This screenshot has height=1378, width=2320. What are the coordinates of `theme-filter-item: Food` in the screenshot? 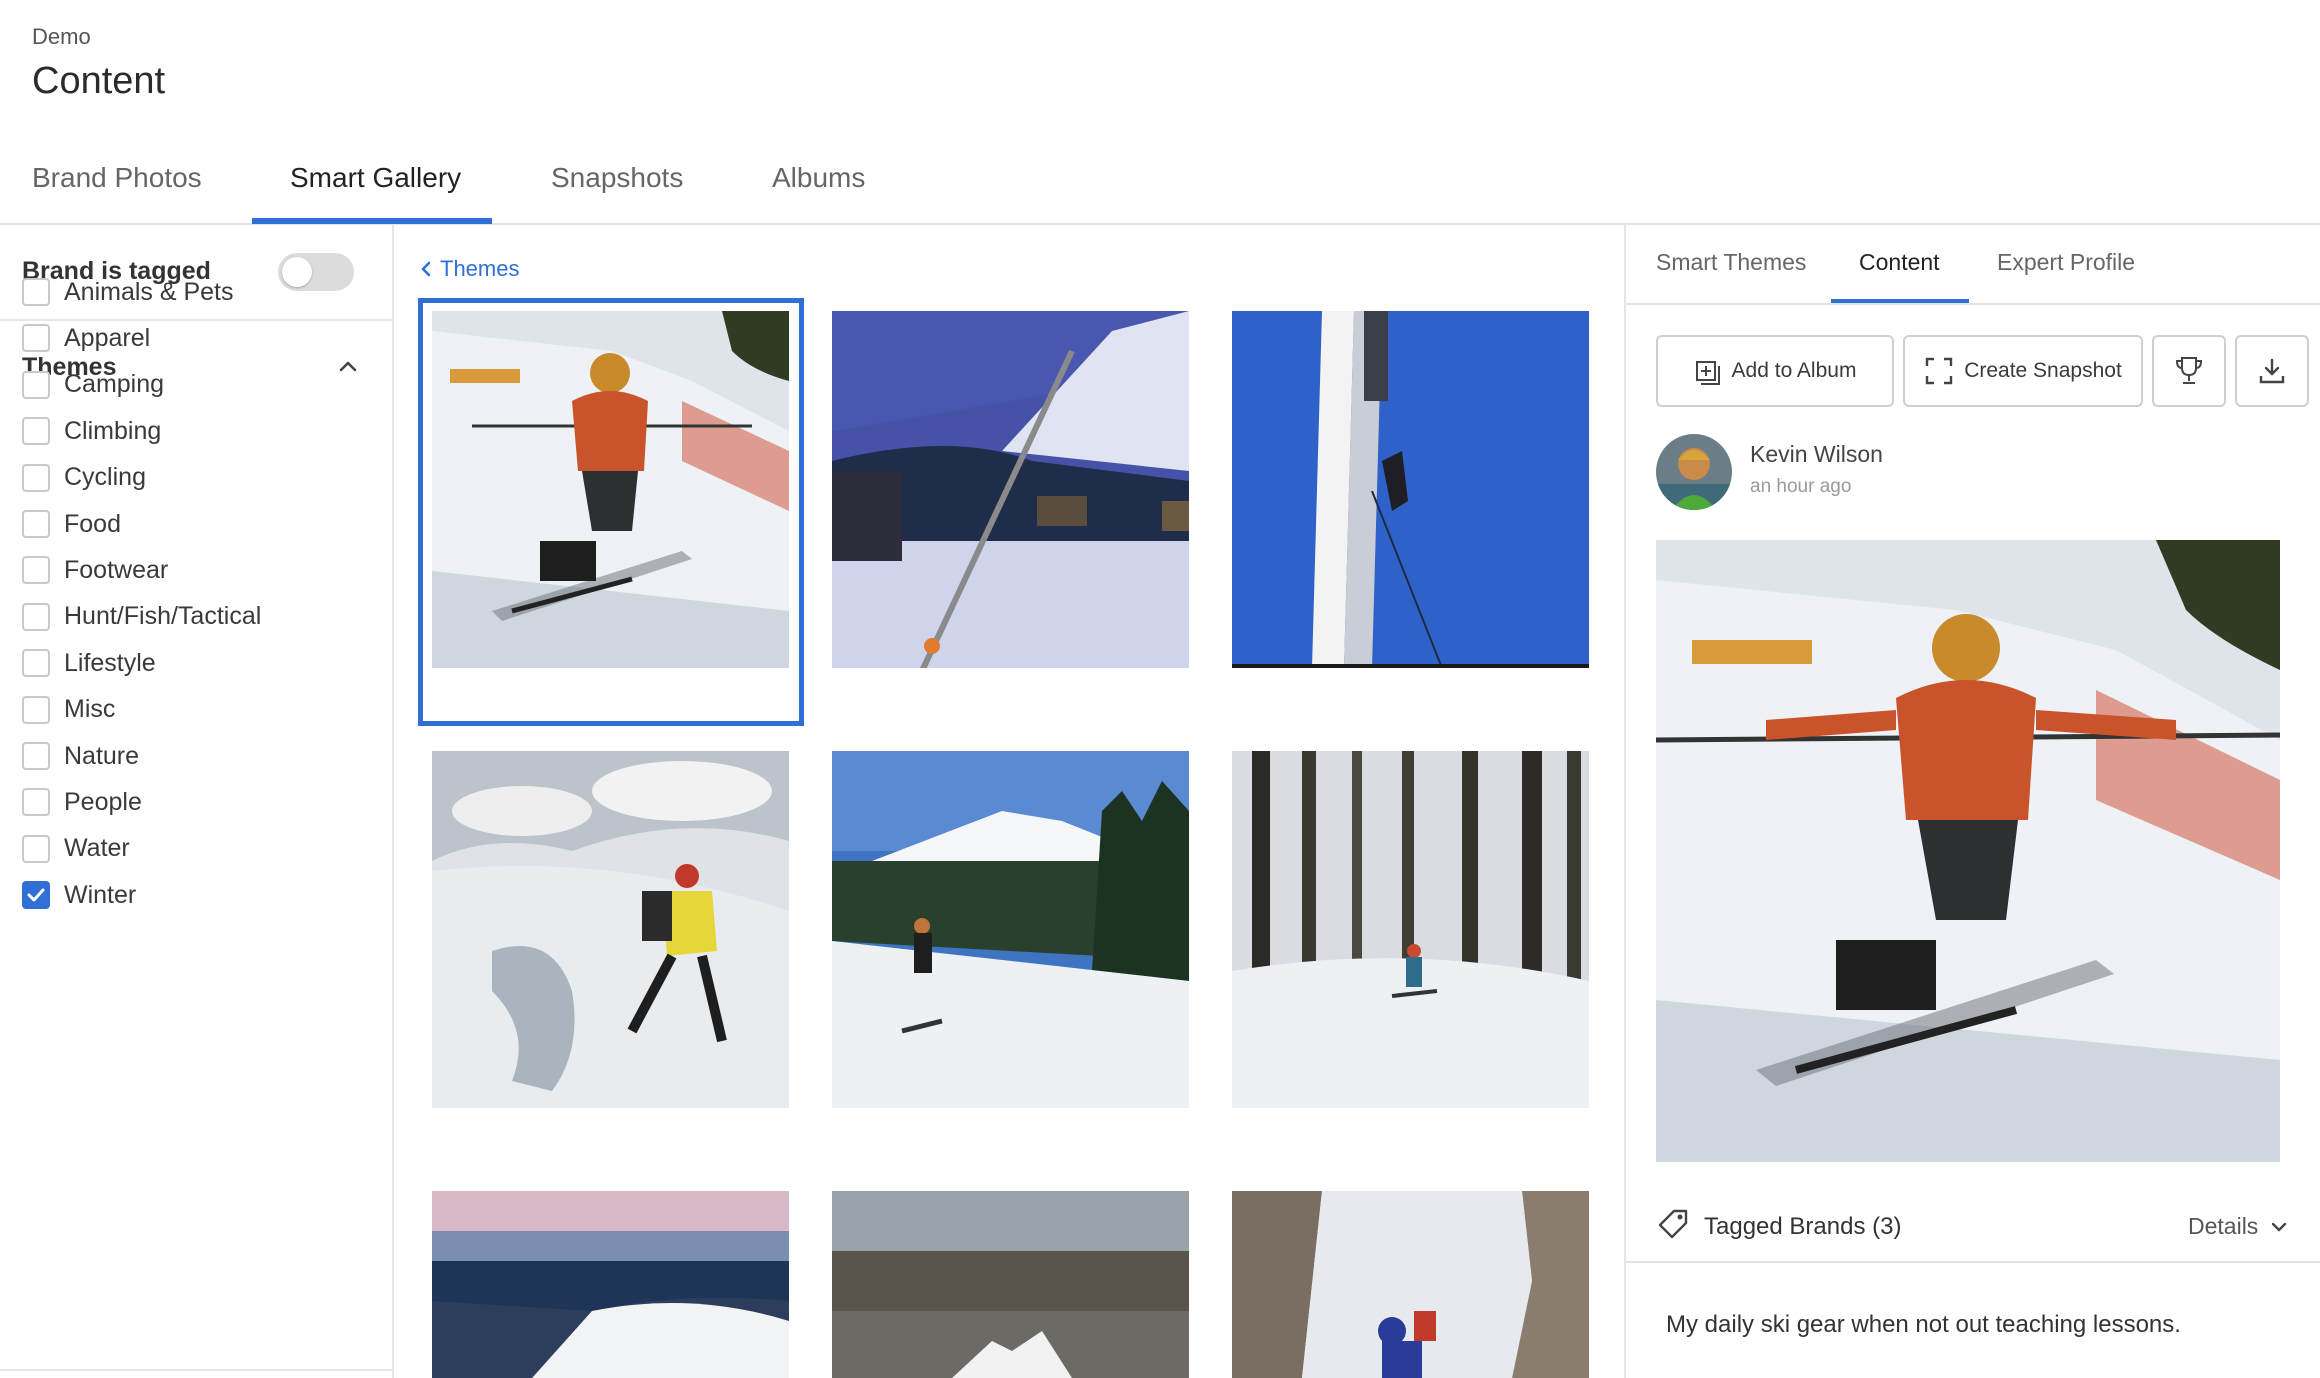 It's located at (197, 524).